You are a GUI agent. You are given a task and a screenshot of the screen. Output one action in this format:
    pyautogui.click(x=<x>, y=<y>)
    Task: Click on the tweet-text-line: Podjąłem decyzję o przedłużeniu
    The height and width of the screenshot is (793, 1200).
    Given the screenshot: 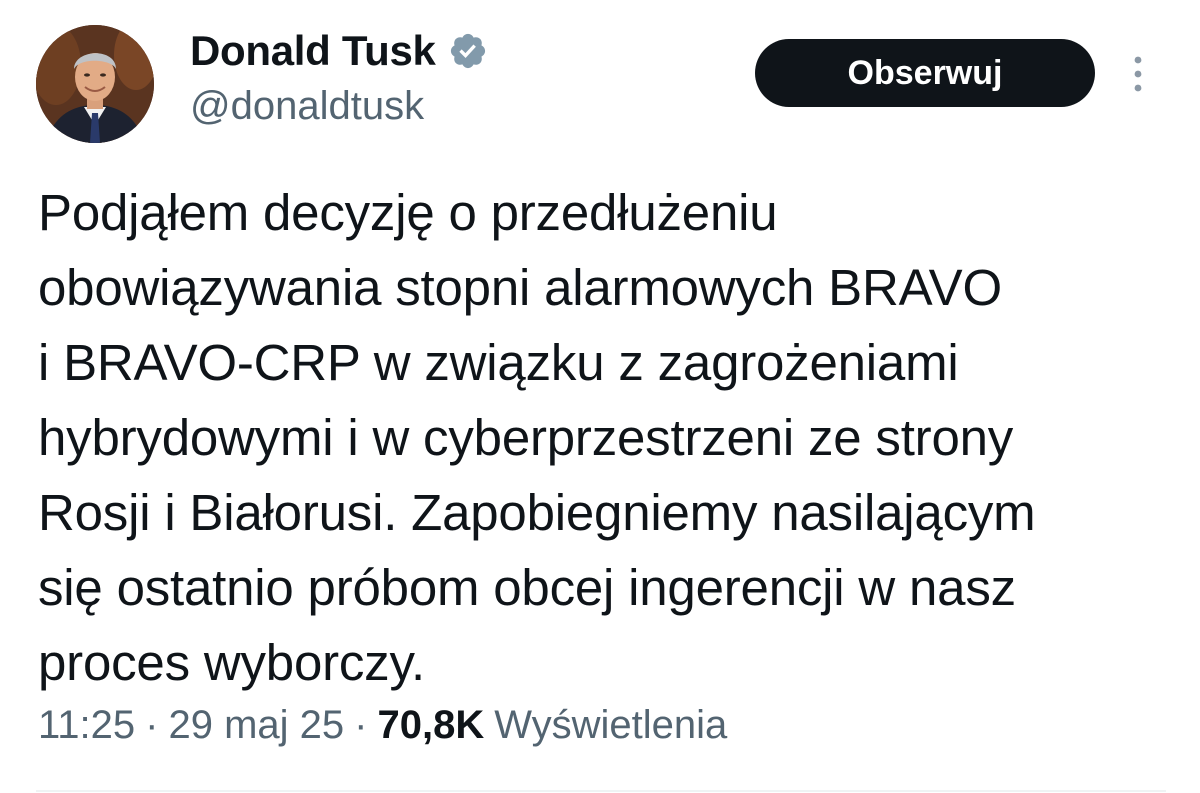 What is the action you would take?
    pyautogui.click(x=408, y=212)
    